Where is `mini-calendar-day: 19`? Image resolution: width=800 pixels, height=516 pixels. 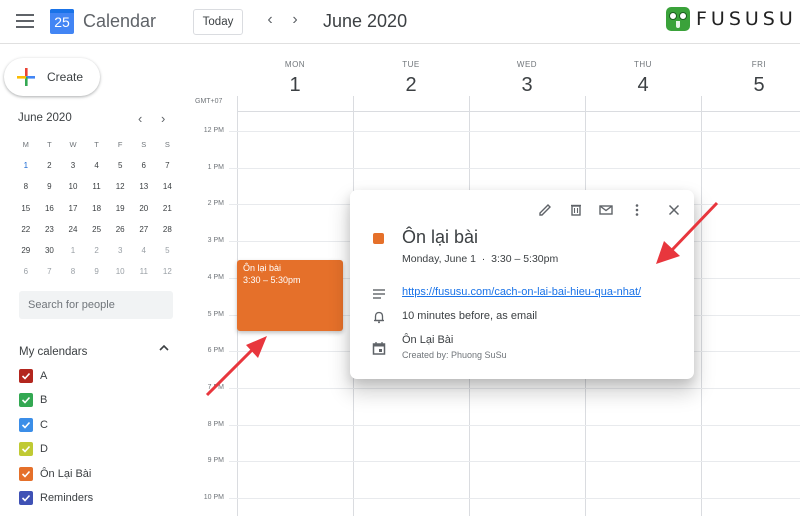 mini-calendar-day: 19 is located at coordinates (120, 208).